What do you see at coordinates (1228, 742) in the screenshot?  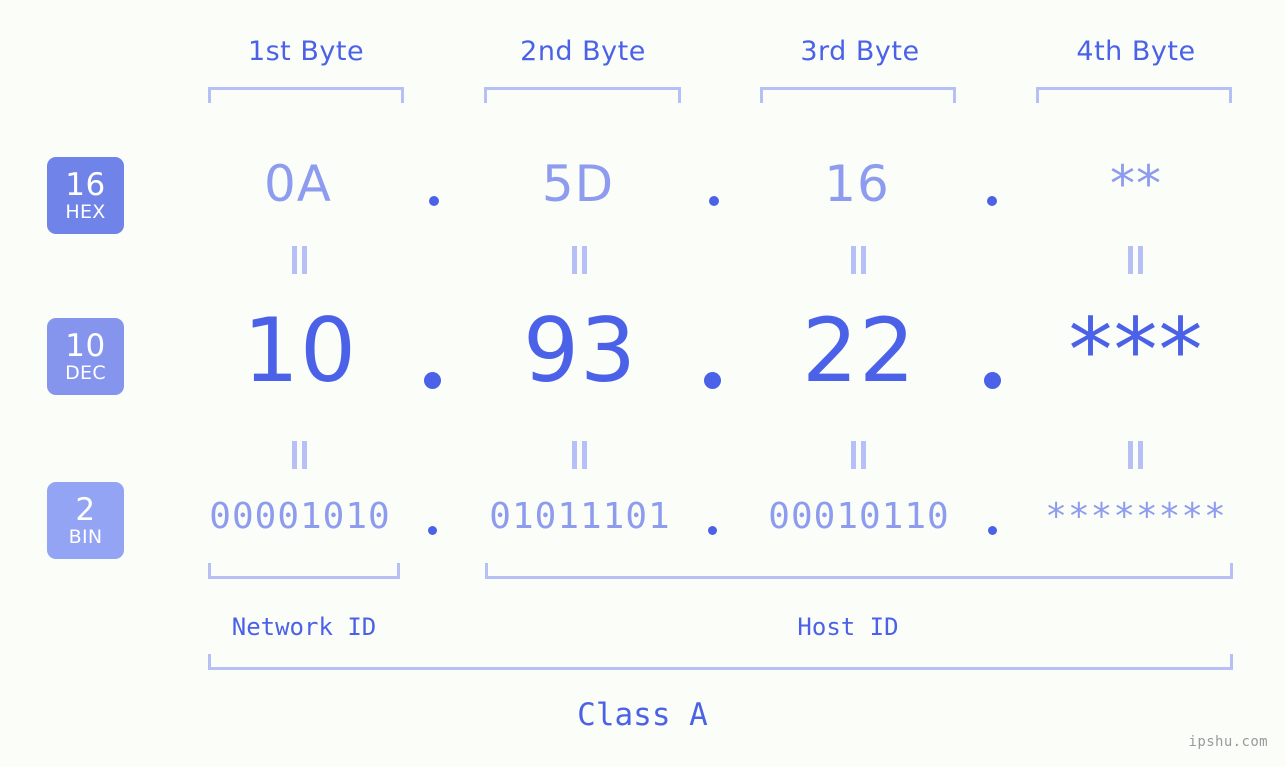 I see `site-watermark: ipshu.com` at bounding box center [1228, 742].